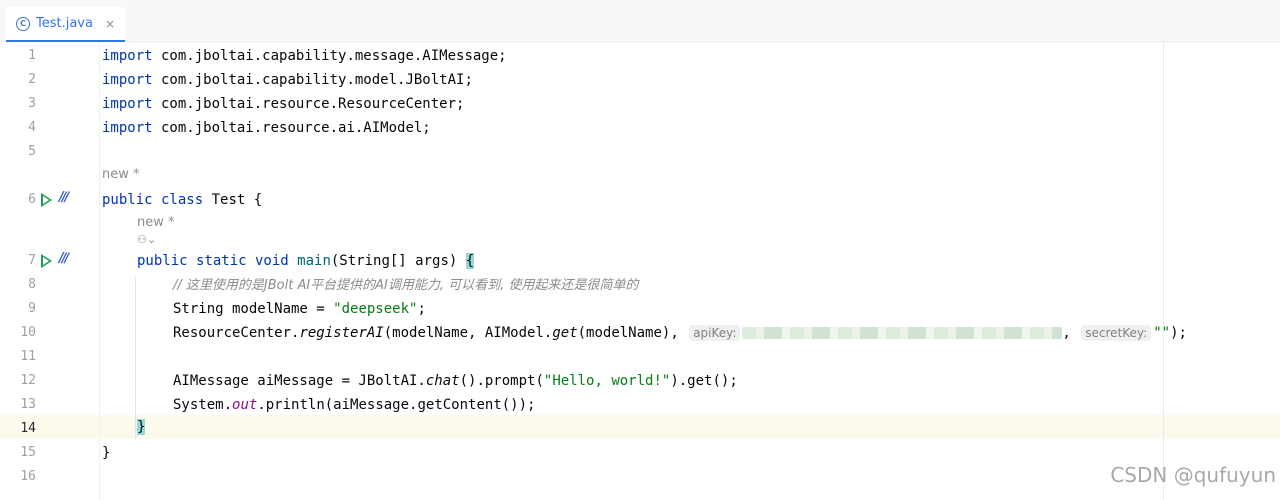 Image resolution: width=1280 pixels, height=500 pixels. I want to click on code-text: .println(aiMessage.getContent());, so click(396, 405).